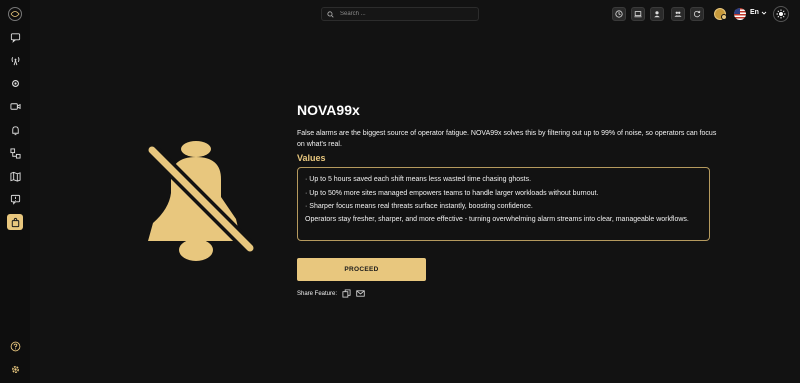  I want to click on share-email-button, so click(360, 293).